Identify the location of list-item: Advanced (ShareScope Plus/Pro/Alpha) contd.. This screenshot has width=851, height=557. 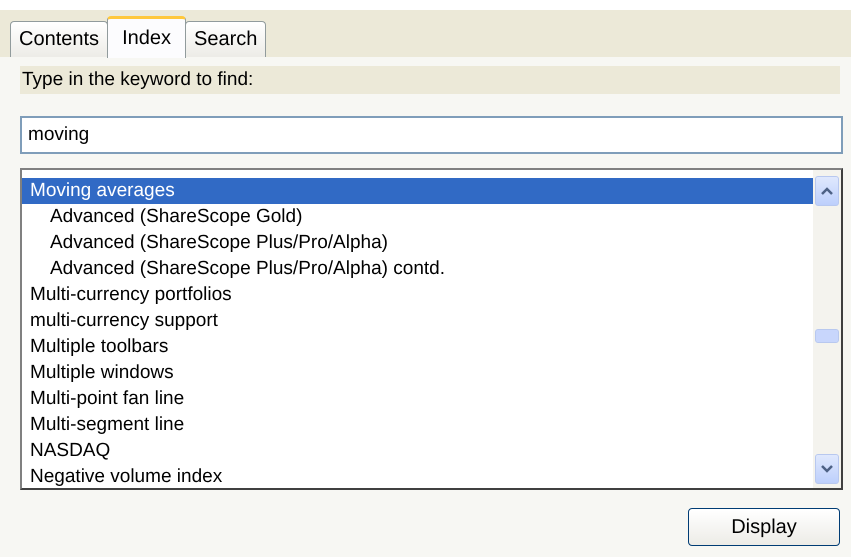
(417, 269).